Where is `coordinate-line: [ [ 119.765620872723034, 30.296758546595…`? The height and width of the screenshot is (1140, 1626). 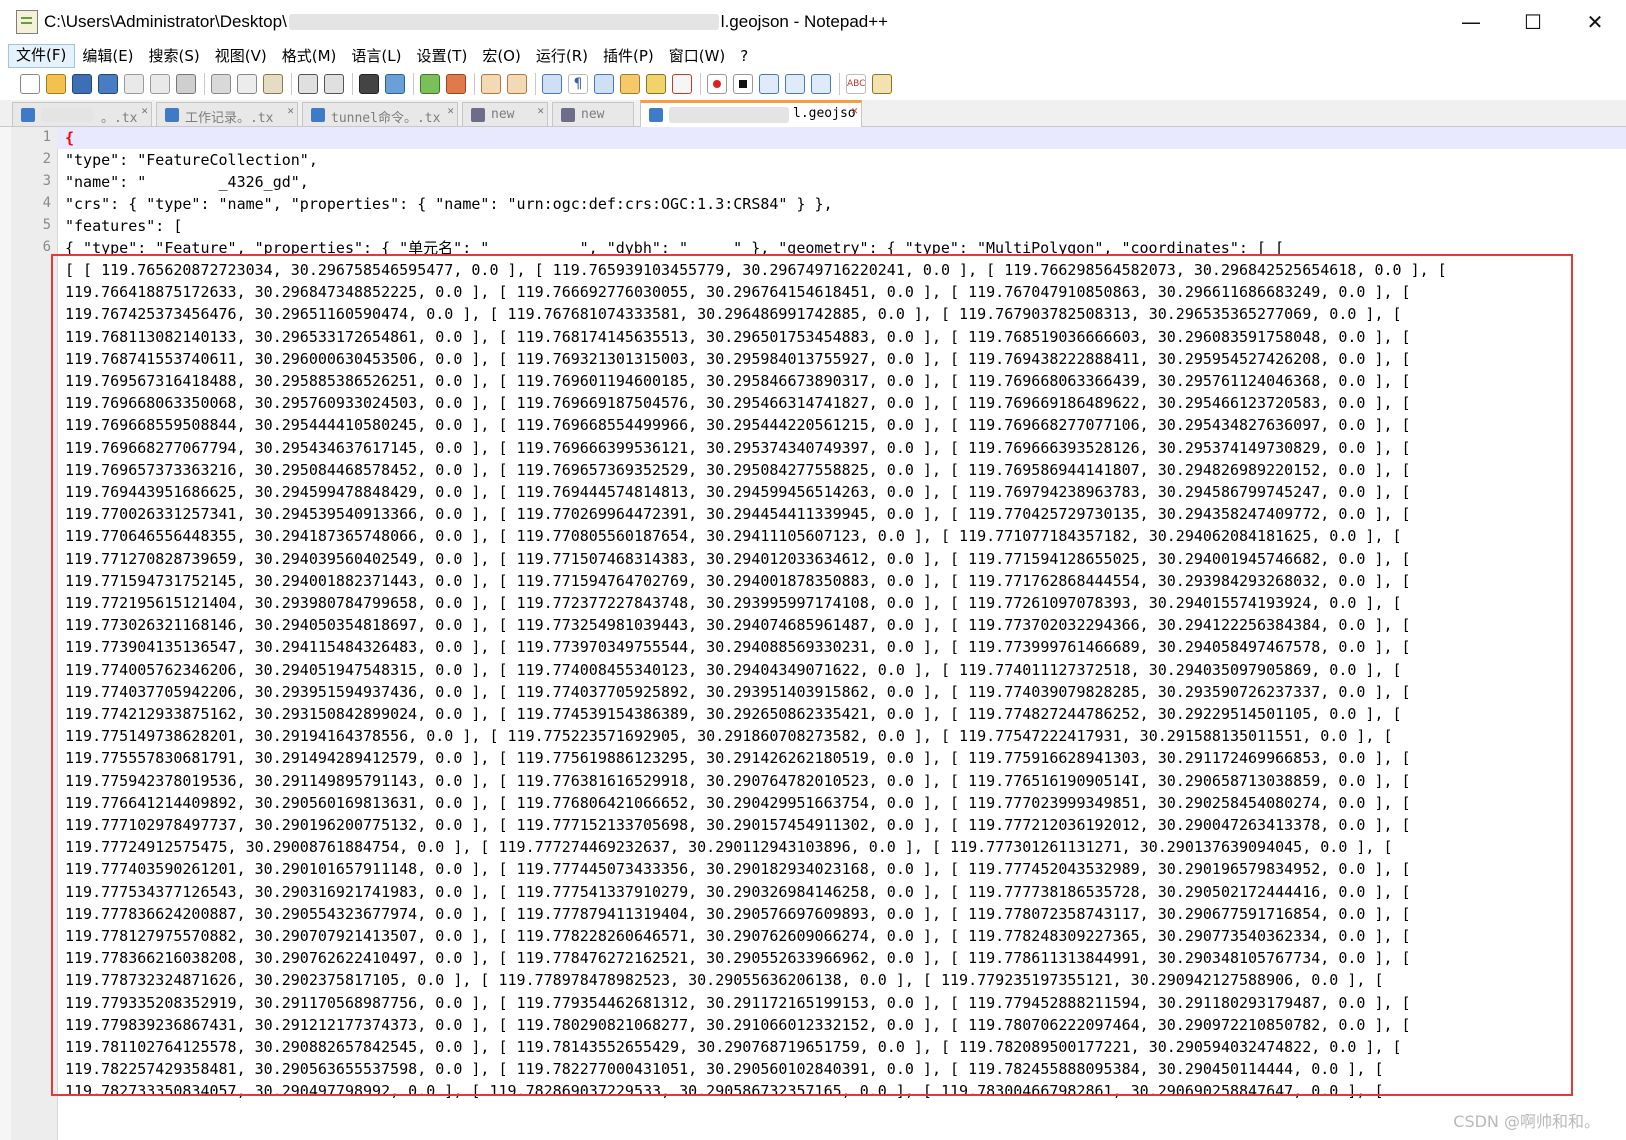
coordinate-line: [ [ 119.765620872723034, 30.296758546595… is located at coordinates (756, 270).